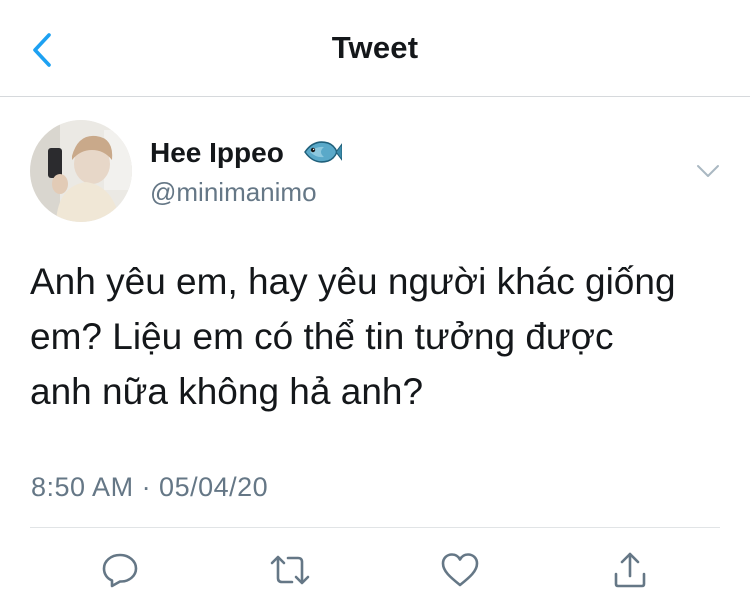  I want to click on tweet-menu-button, so click(708, 173).